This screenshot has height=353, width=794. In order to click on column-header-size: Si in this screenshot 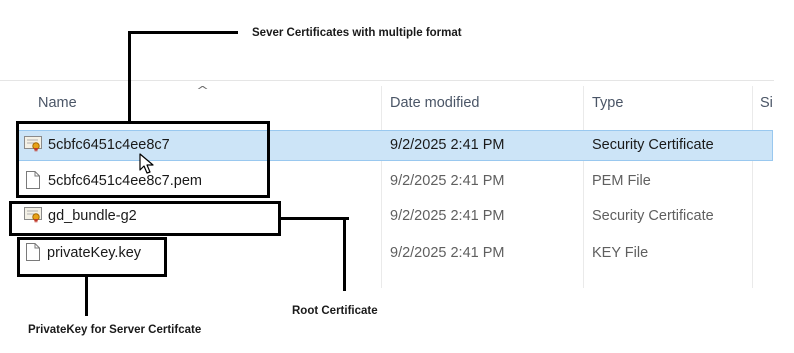, I will do `click(766, 103)`.